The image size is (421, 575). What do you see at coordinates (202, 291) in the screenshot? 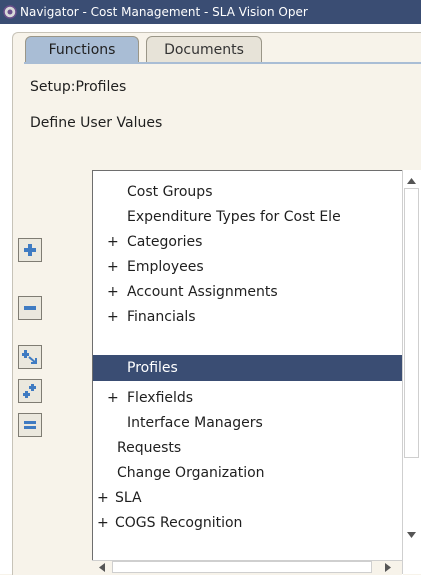
I see `tree-item-label: Account Assignments` at bounding box center [202, 291].